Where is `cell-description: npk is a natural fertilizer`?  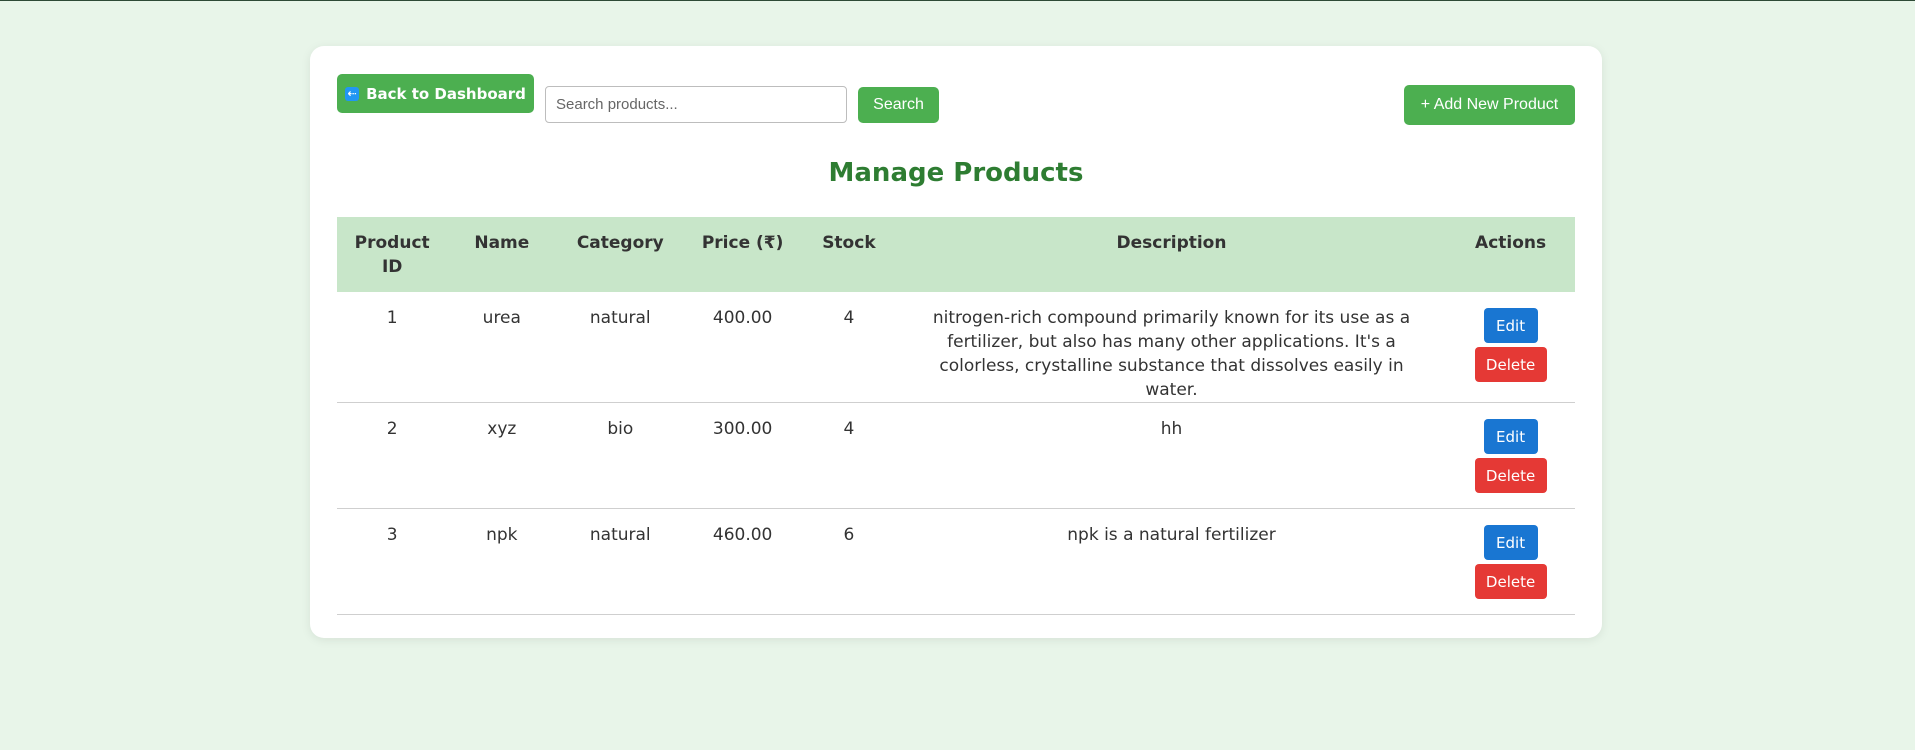
cell-description: npk is a natural fertilizer is located at coordinates (1171, 561).